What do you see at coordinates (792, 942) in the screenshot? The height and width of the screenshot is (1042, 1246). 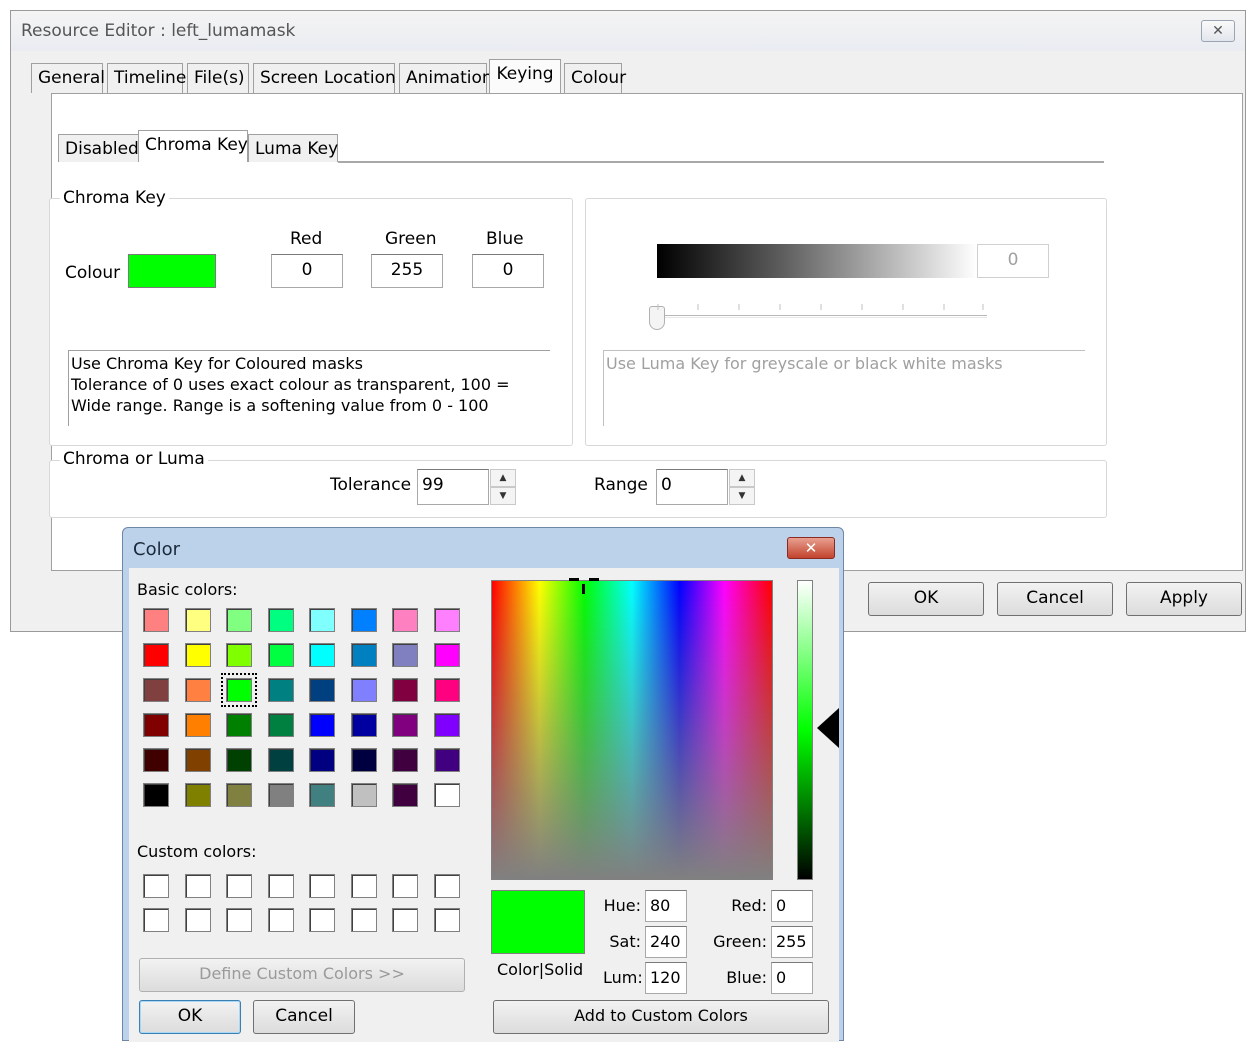 I see `color-green-input: 255` at bounding box center [792, 942].